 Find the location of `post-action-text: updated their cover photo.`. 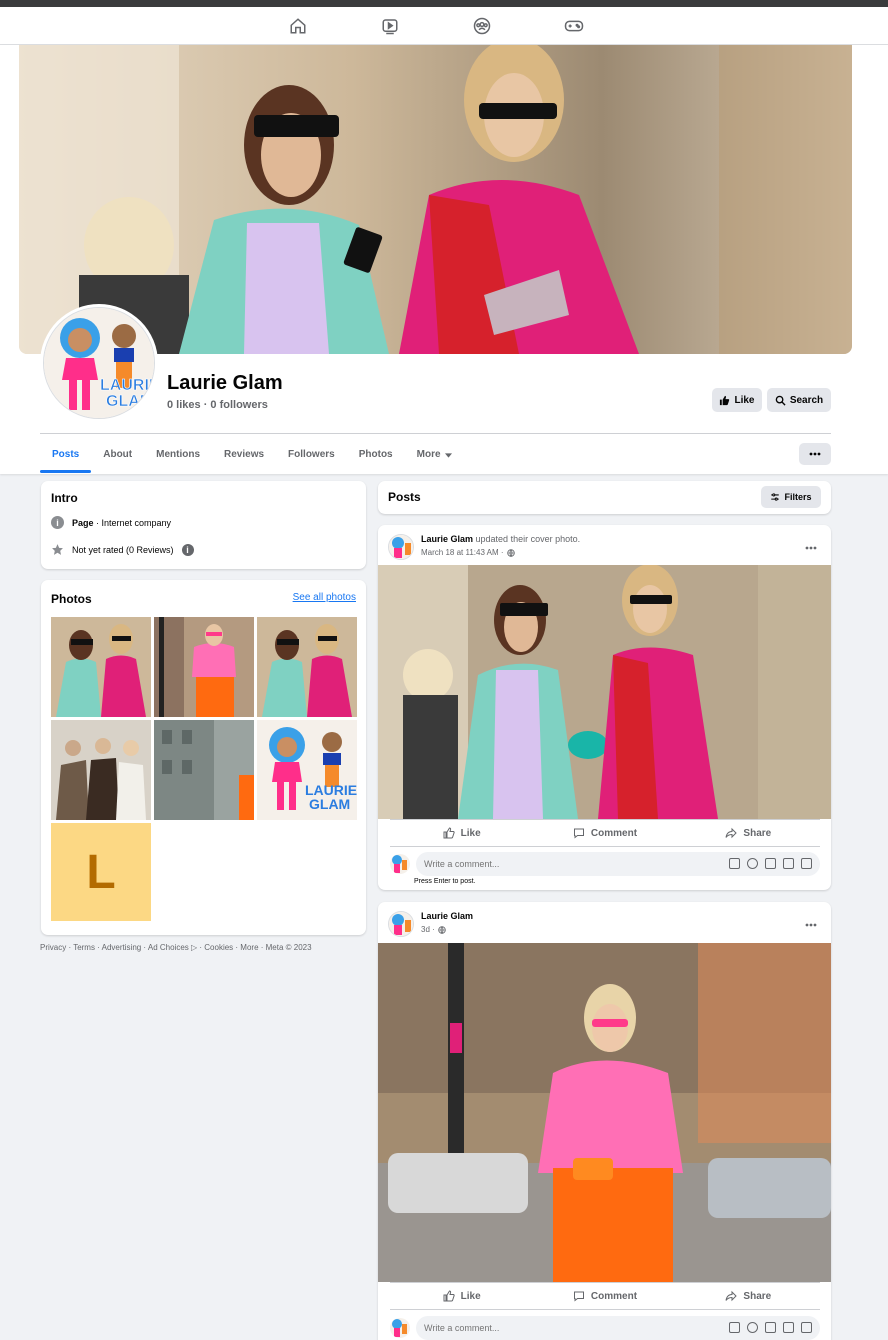

post-action-text: updated their cover photo. is located at coordinates (527, 539).